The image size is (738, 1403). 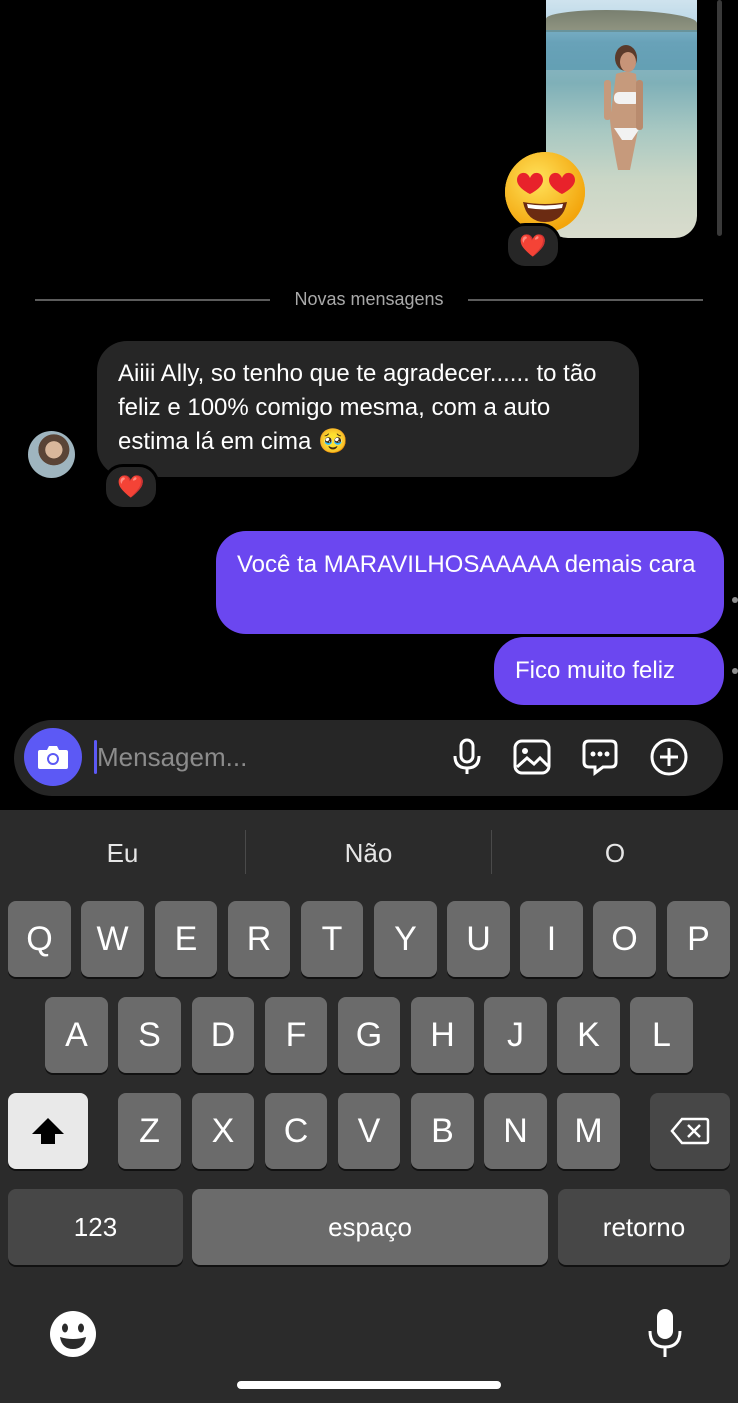 What do you see at coordinates (149, 1131) in the screenshot?
I see `key-z: Z` at bounding box center [149, 1131].